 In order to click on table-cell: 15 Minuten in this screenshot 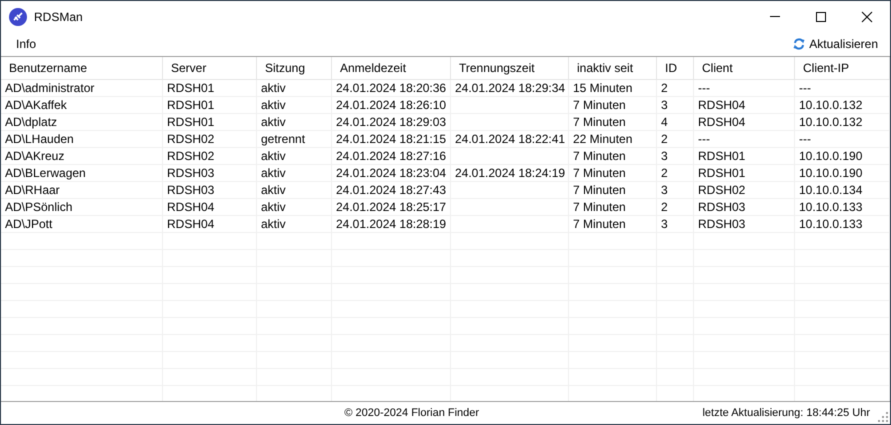, I will do `click(613, 88)`.